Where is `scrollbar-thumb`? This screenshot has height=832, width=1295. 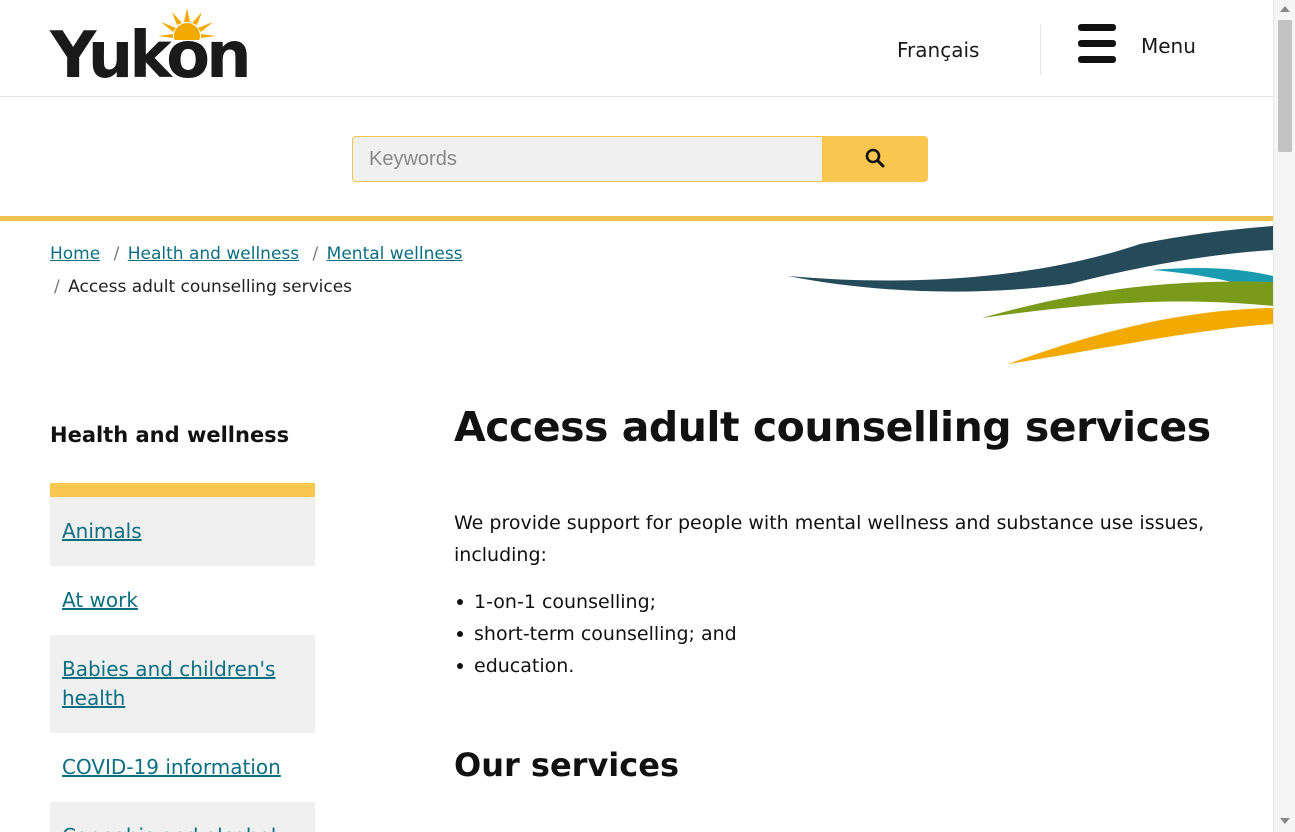 scrollbar-thumb is located at coordinates (1285, 86).